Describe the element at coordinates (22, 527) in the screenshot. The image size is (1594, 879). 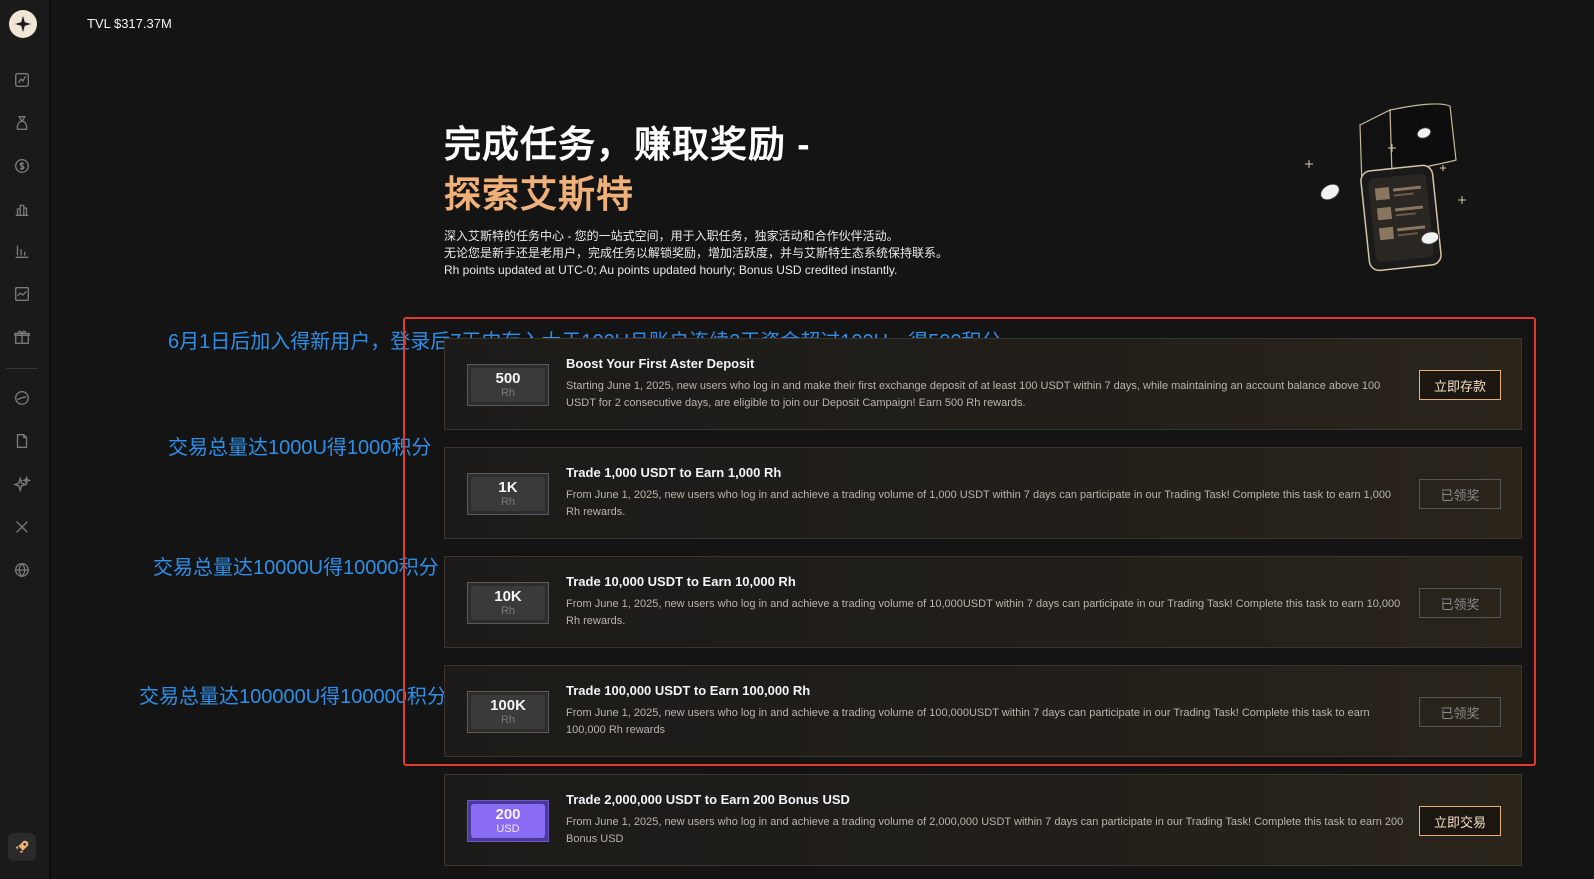
I see `x-icon` at that location.